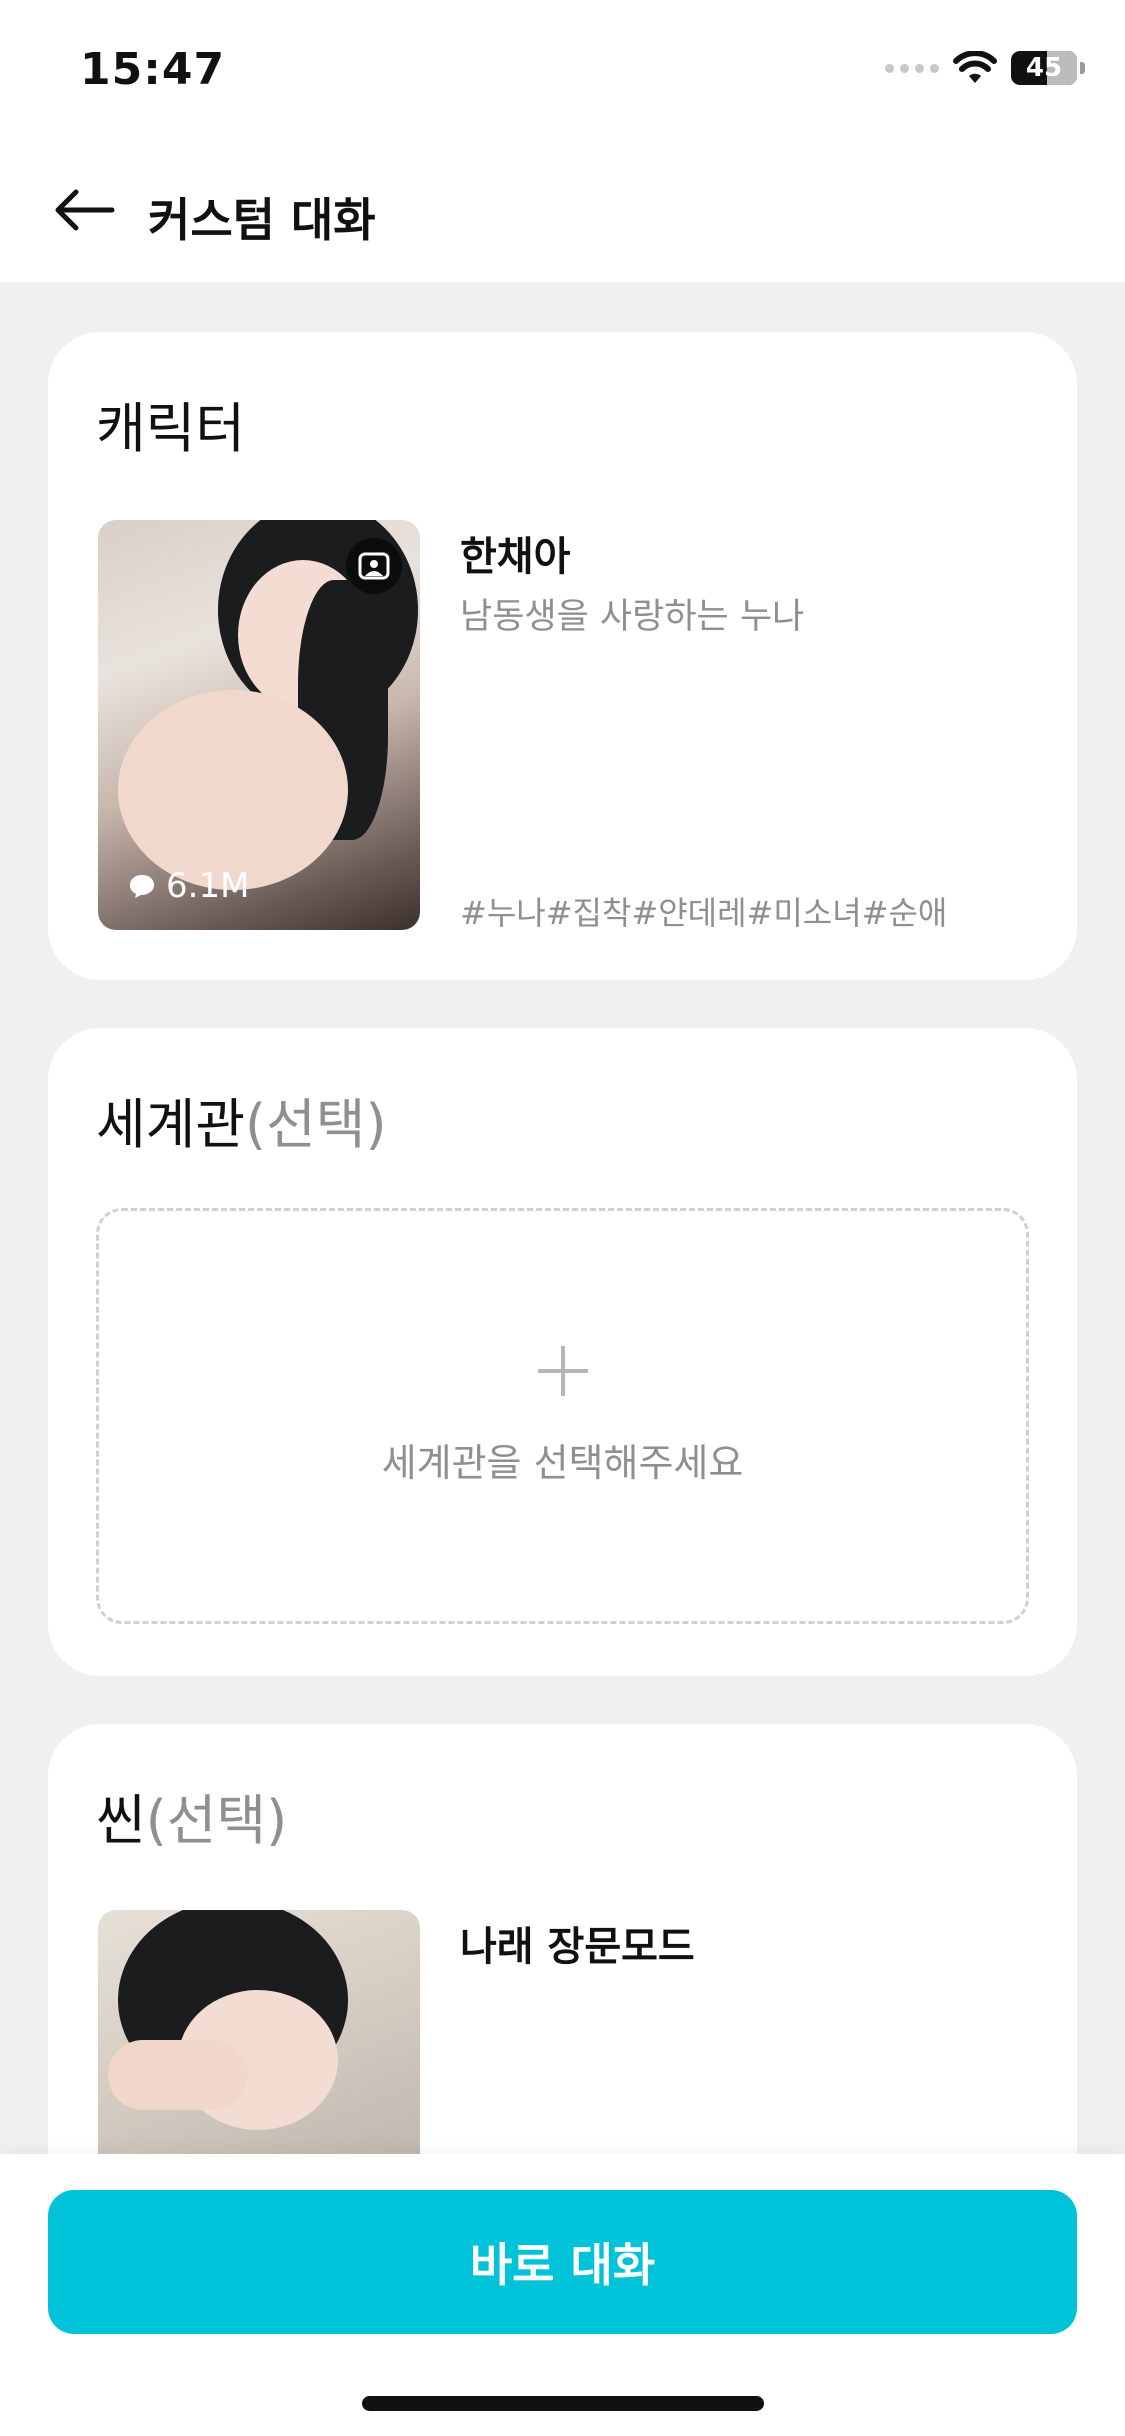 This screenshot has width=1125, height=2436. Describe the element at coordinates (121, 1820) in the screenshot. I see `scene-title-text: 씬` at that location.